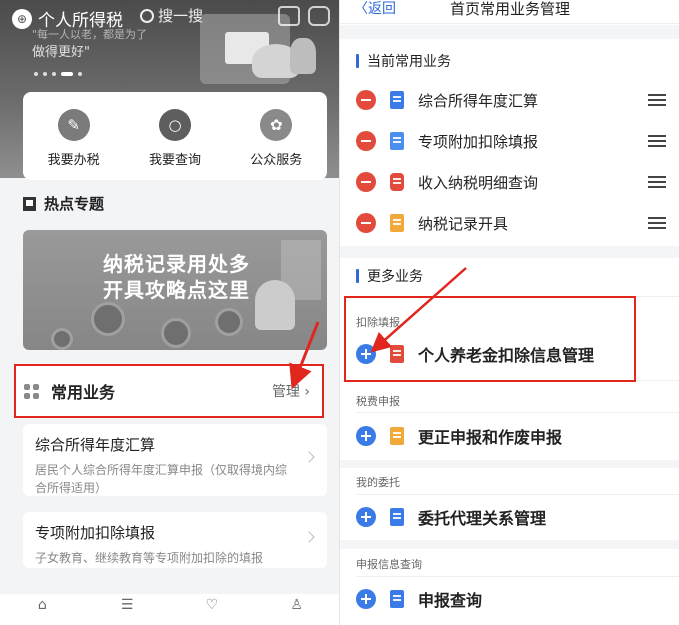 The width and height of the screenshot is (679, 625). What do you see at coordinates (169, 609) in the screenshot?
I see `bottom-tab-bar: ⌂ ☰ ♡ ♙` at bounding box center [169, 609].